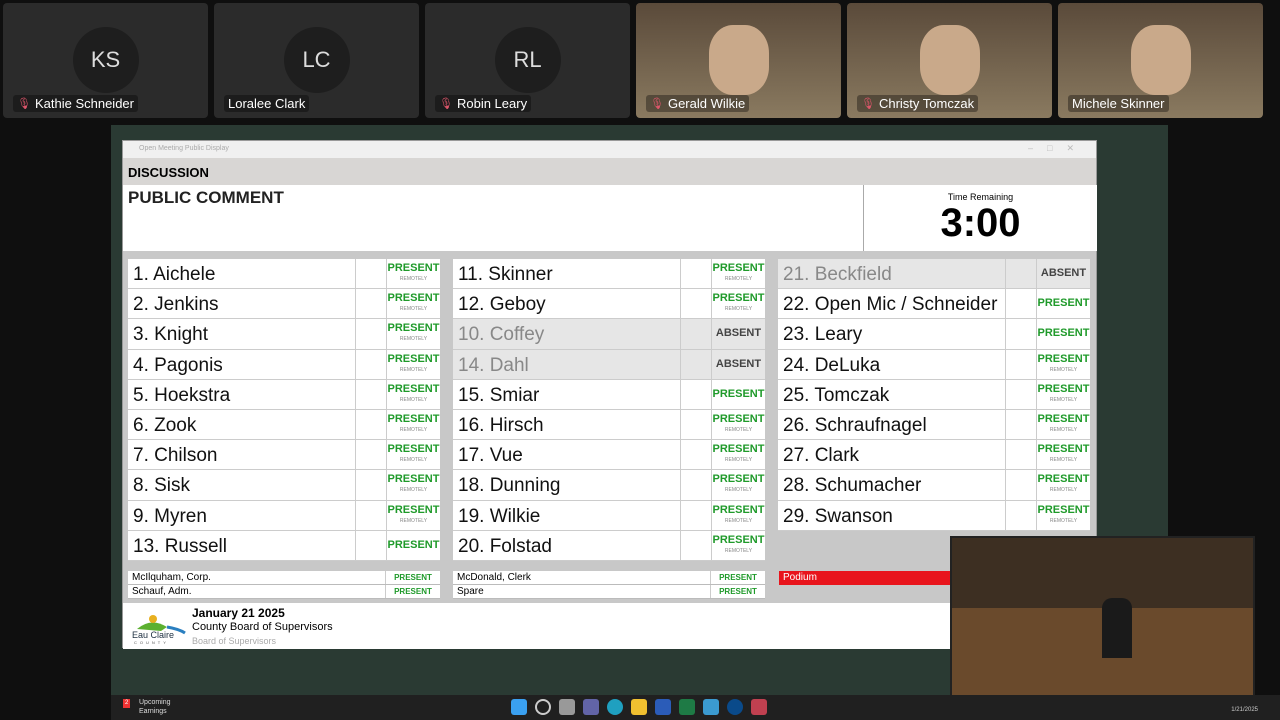 The image size is (1280, 720). Describe the element at coordinates (543, 707) in the screenshot. I see `search-icon` at that location.